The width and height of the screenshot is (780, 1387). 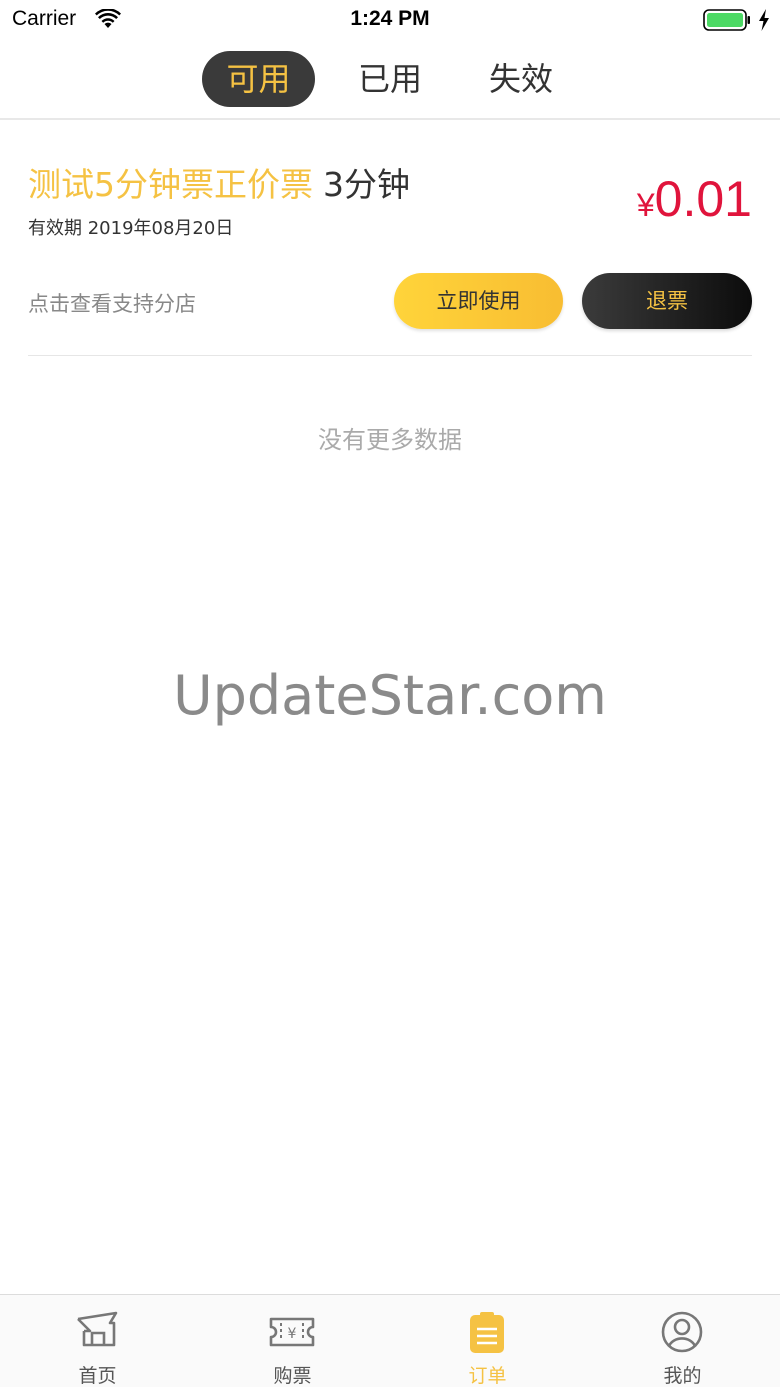 I want to click on use-now-button: 立即使用, so click(x=478, y=301).